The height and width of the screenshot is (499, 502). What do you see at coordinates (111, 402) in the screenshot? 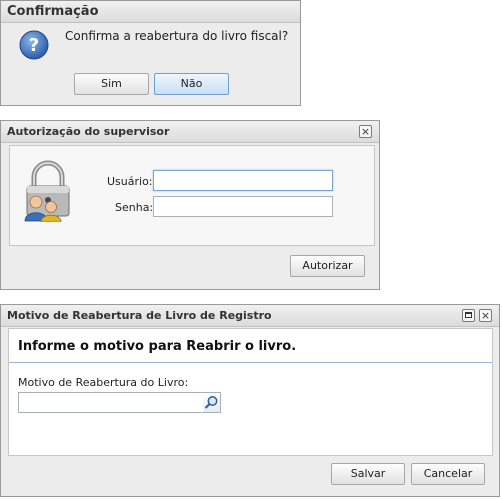
I see `reason-input` at bounding box center [111, 402].